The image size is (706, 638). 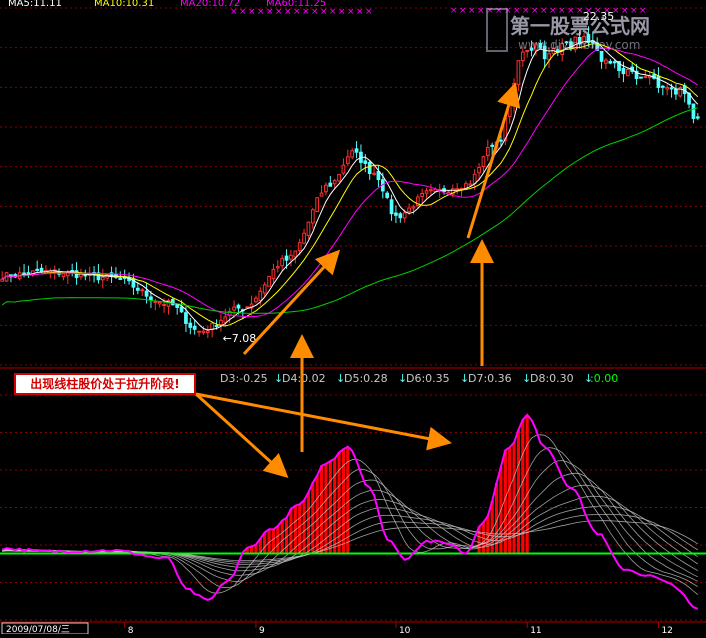 I want to click on date-label: 2009/07/08/三, so click(x=38, y=629).